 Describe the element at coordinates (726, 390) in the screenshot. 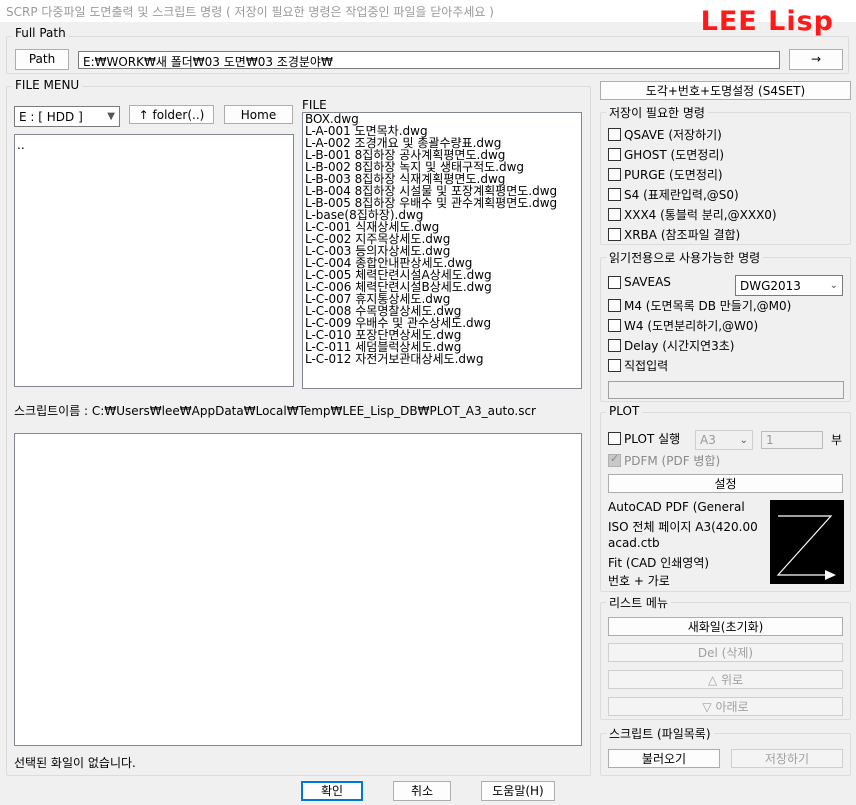

I see `direct-input-field` at that location.